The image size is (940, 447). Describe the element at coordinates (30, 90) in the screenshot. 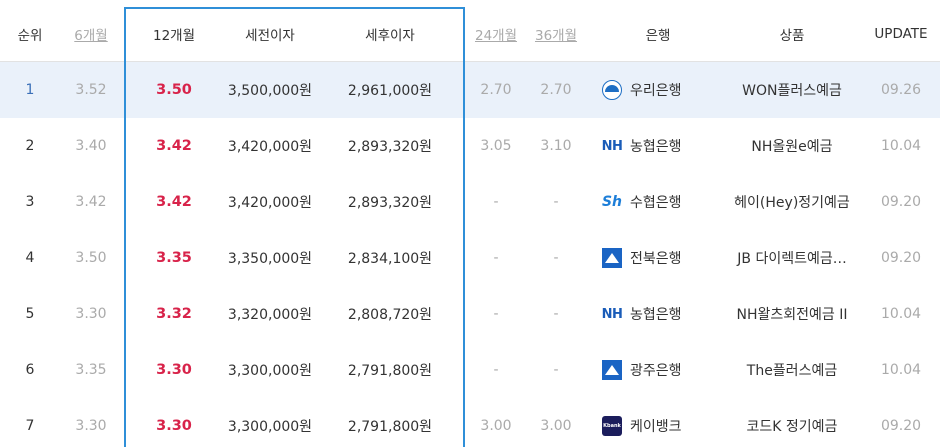

I see `rank-cell: 1` at that location.